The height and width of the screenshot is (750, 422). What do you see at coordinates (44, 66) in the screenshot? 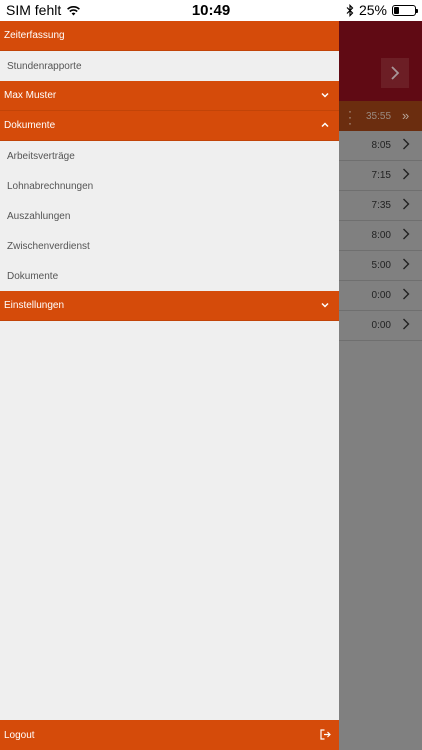
I see `menu-item-label: Stundenrapporte` at bounding box center [44, 66].